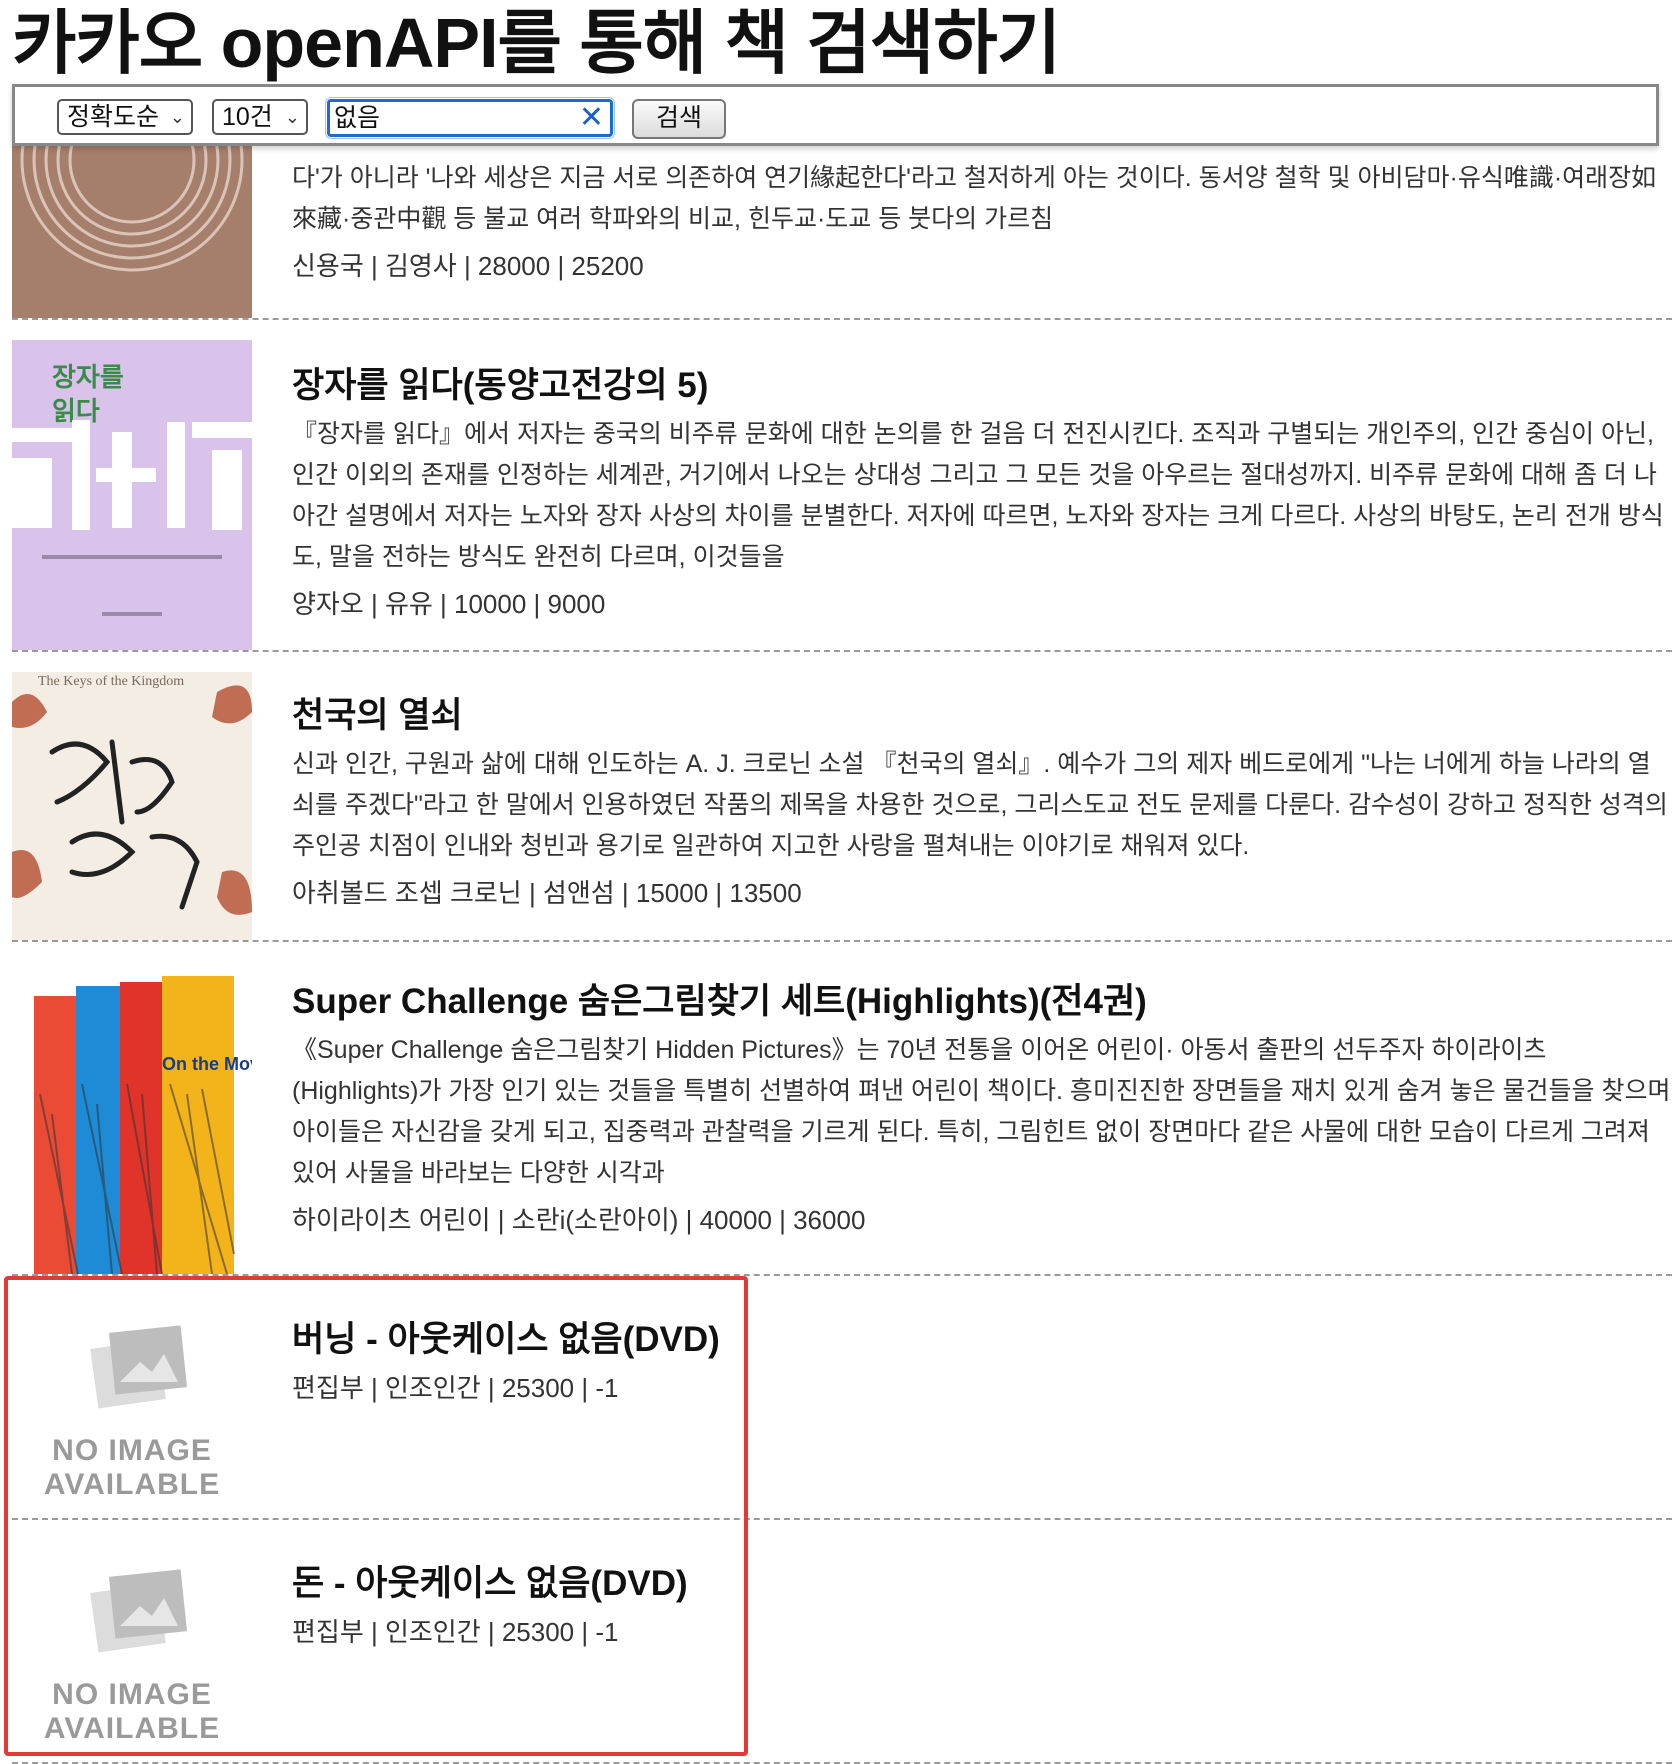 This screenshot has width=1678, height=1764. Describe the element at coordinates (207, 1064) in the screenshot. I see `cover-title: On the Move` at that location.